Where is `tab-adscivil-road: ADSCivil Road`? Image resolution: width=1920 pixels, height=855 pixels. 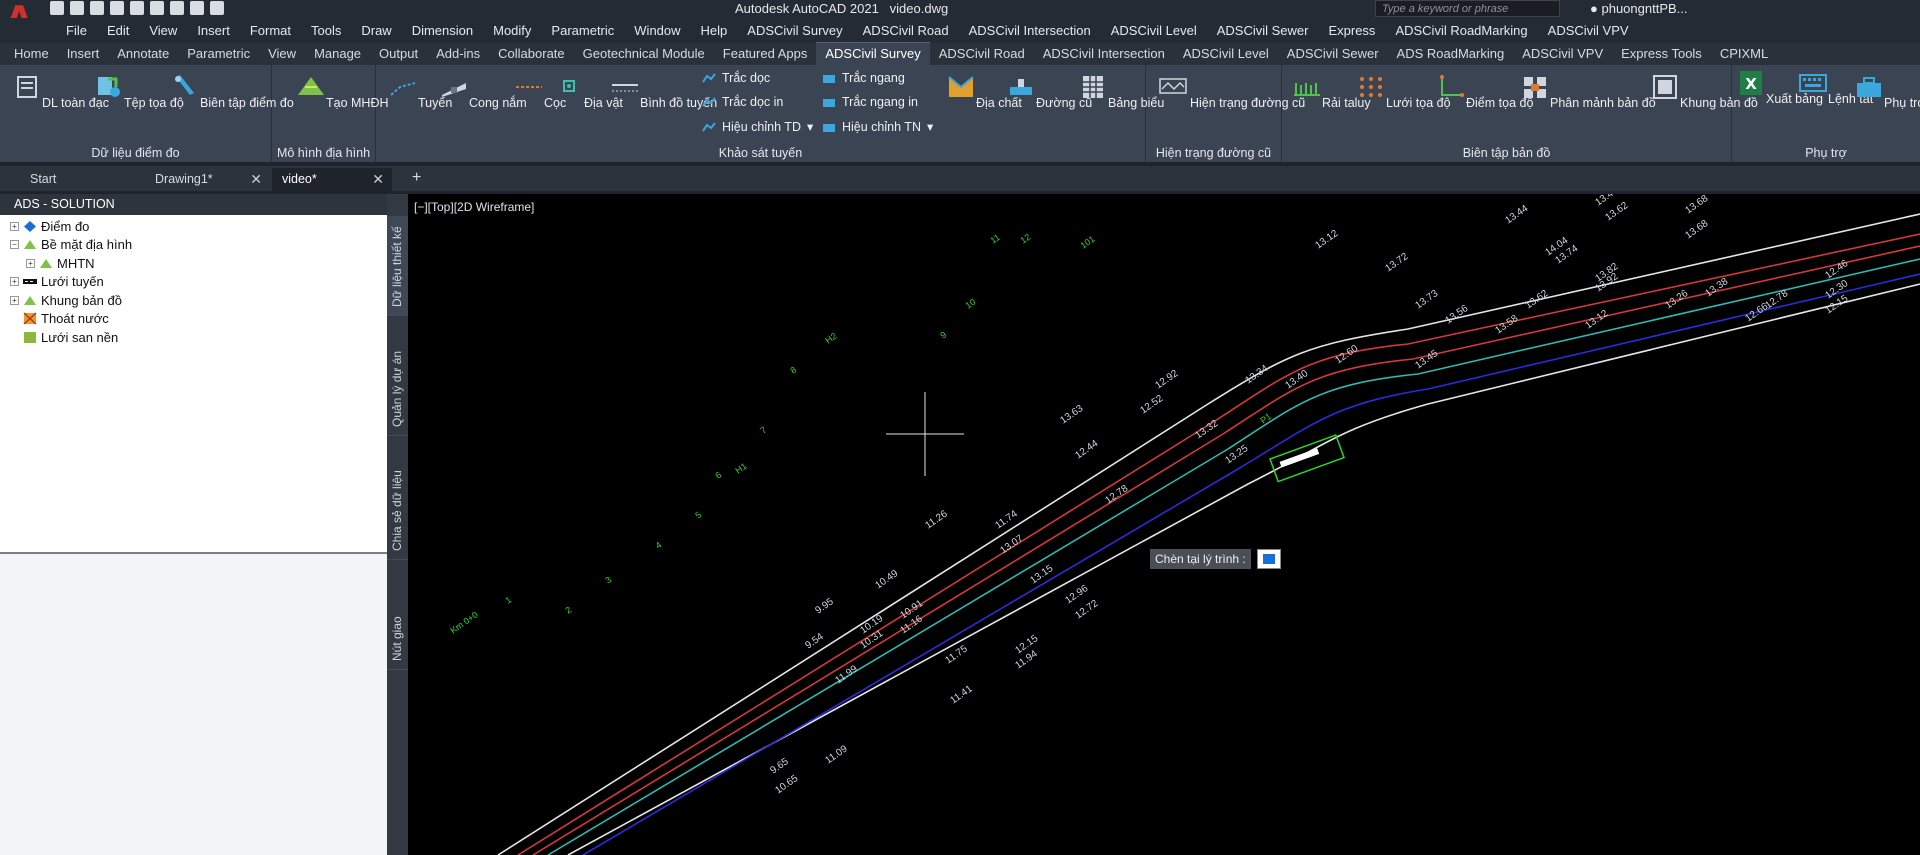
tab-adscivil-road: ADSCivil Road is located at coordinates (982, 54).